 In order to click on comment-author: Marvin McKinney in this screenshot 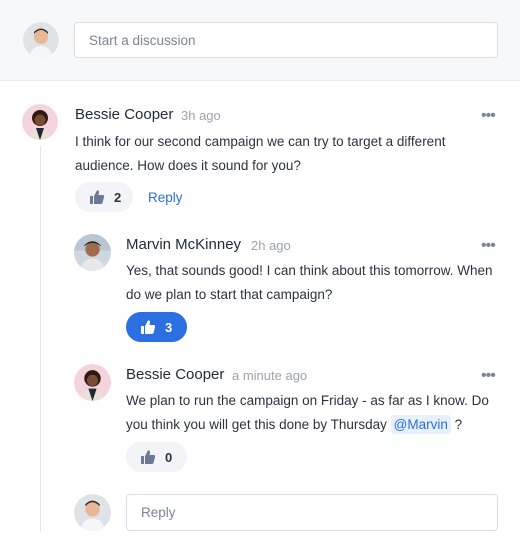, I will do `click(183, 244)`.